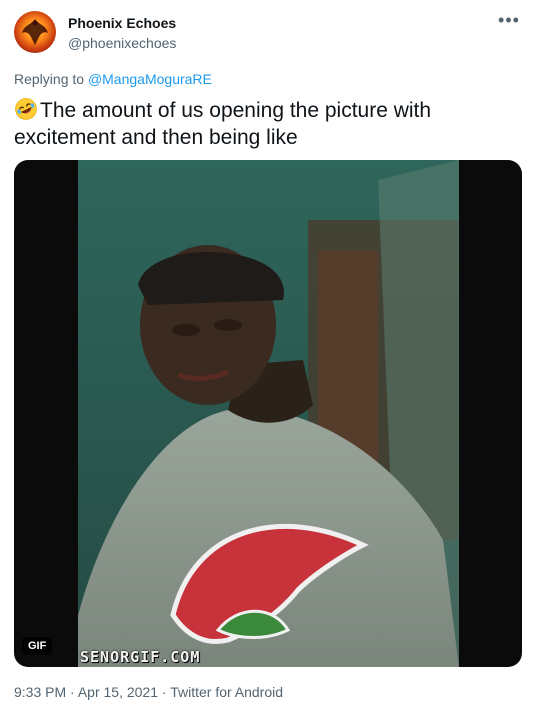  I want to click on author-handle: @phoenixechoes, so click(122, 43).